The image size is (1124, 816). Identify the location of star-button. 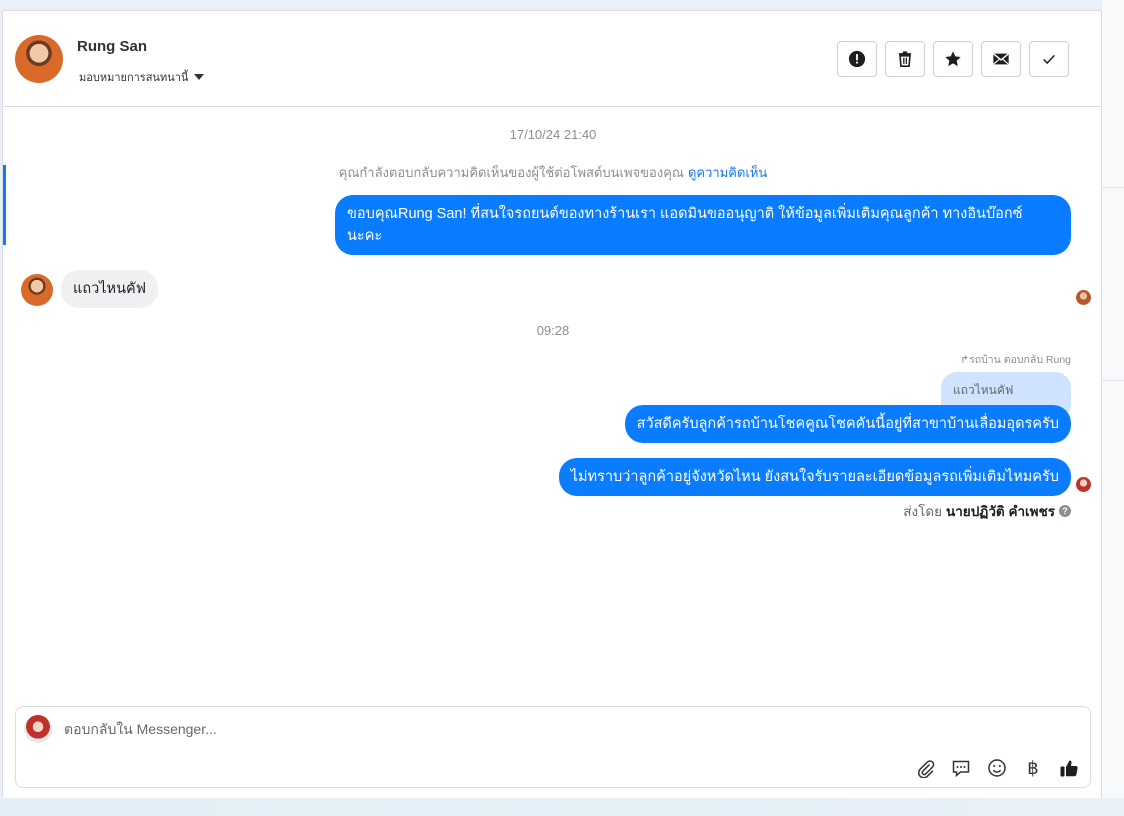
(953, 59).